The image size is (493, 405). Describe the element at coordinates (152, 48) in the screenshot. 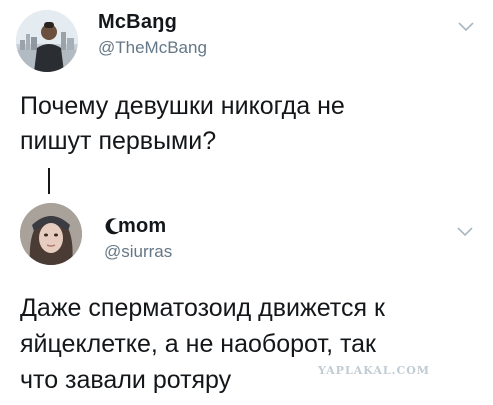

I see `author-handle: @TheMcBang` at that location.